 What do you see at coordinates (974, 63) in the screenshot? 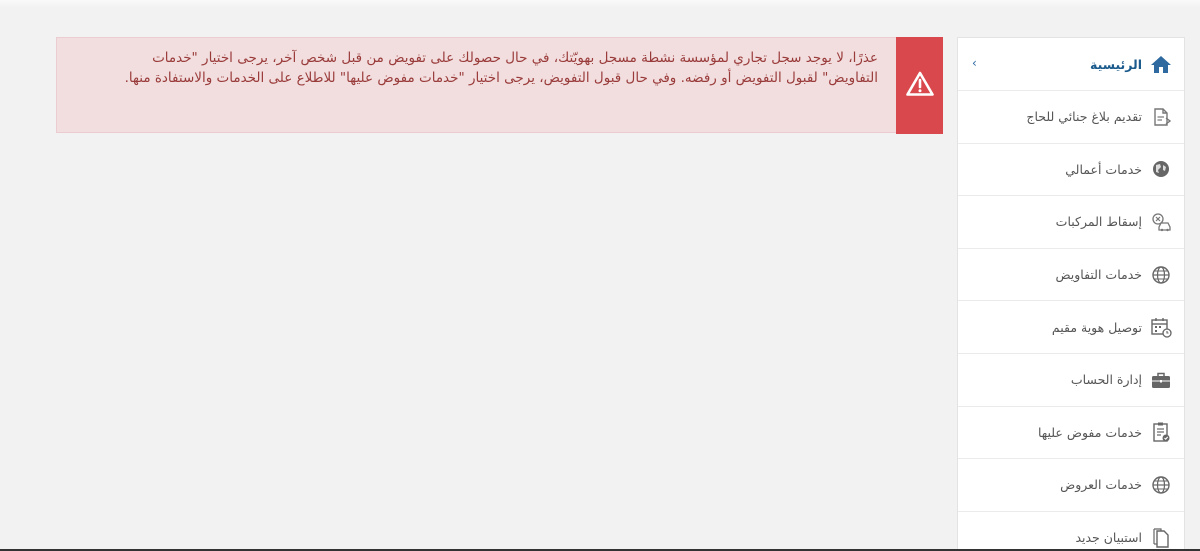
I see `chevron-left-icon: ‹` at bounding box center [974, 63].